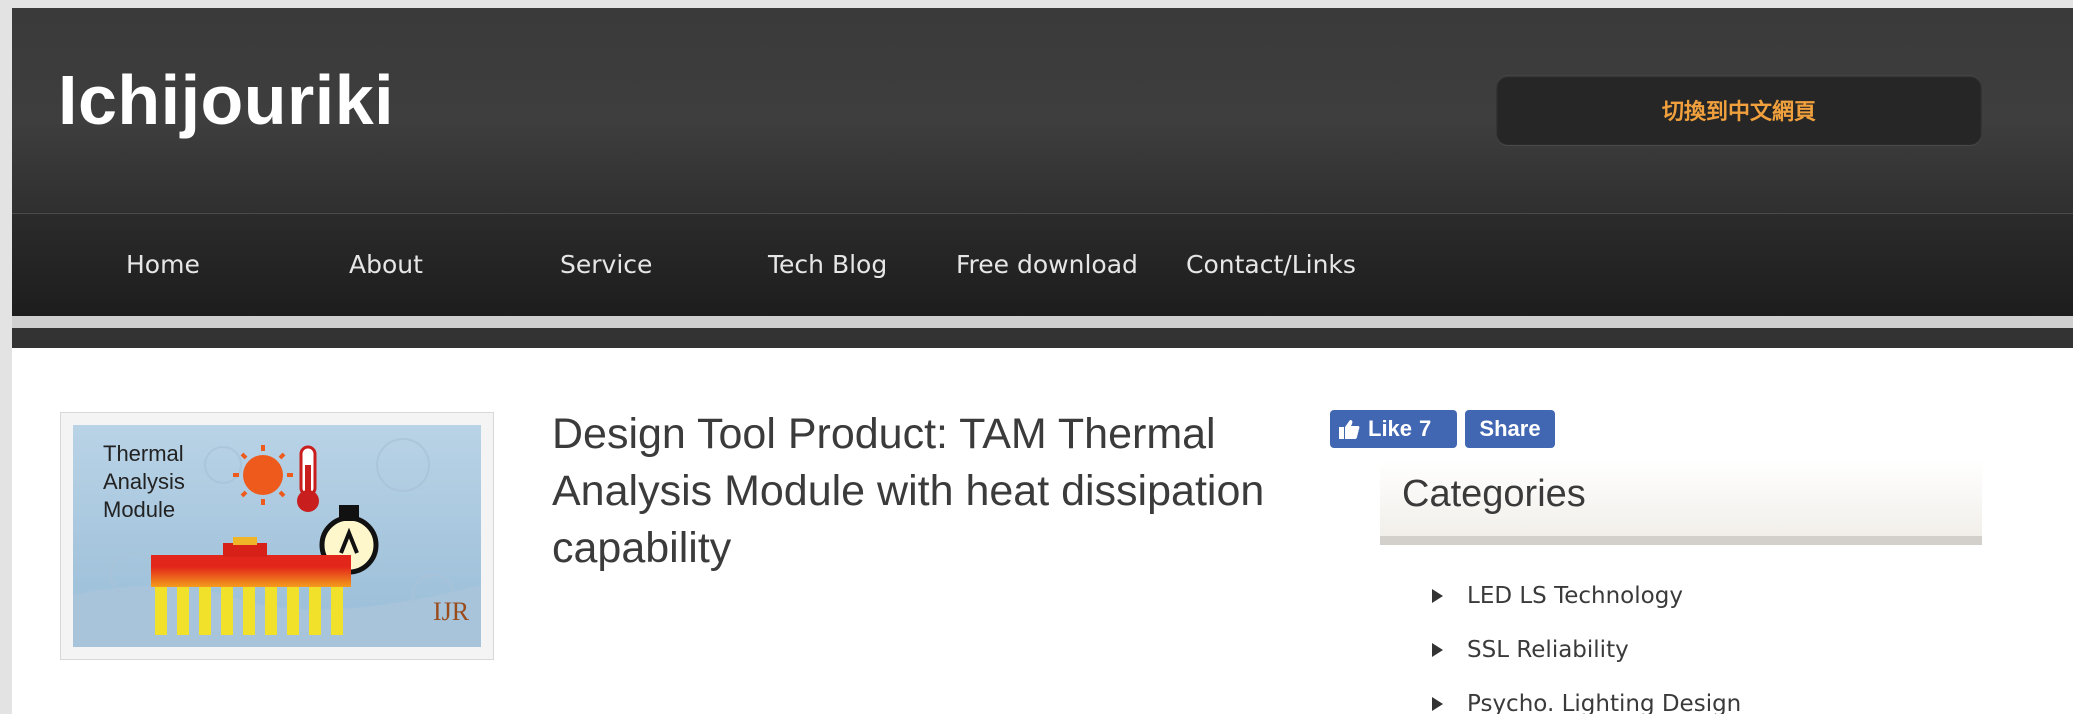  I want to click on nav-tech-blog: Tech Blog, so click(827, 264).